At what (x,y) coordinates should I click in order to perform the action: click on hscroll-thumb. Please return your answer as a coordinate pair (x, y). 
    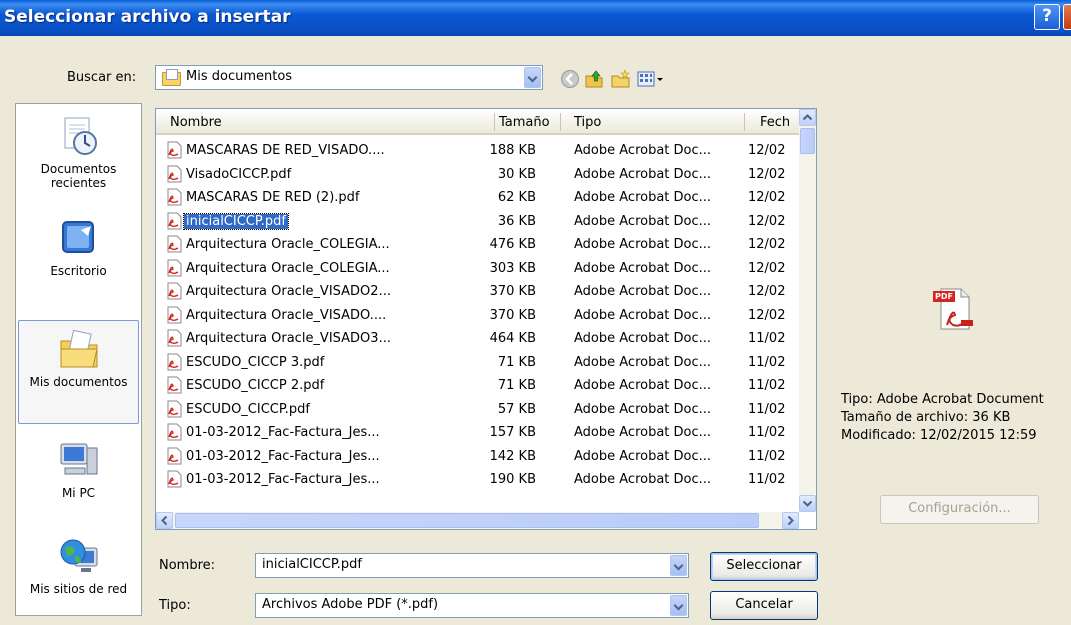
    Looking at the image, I should click on (467, 520).